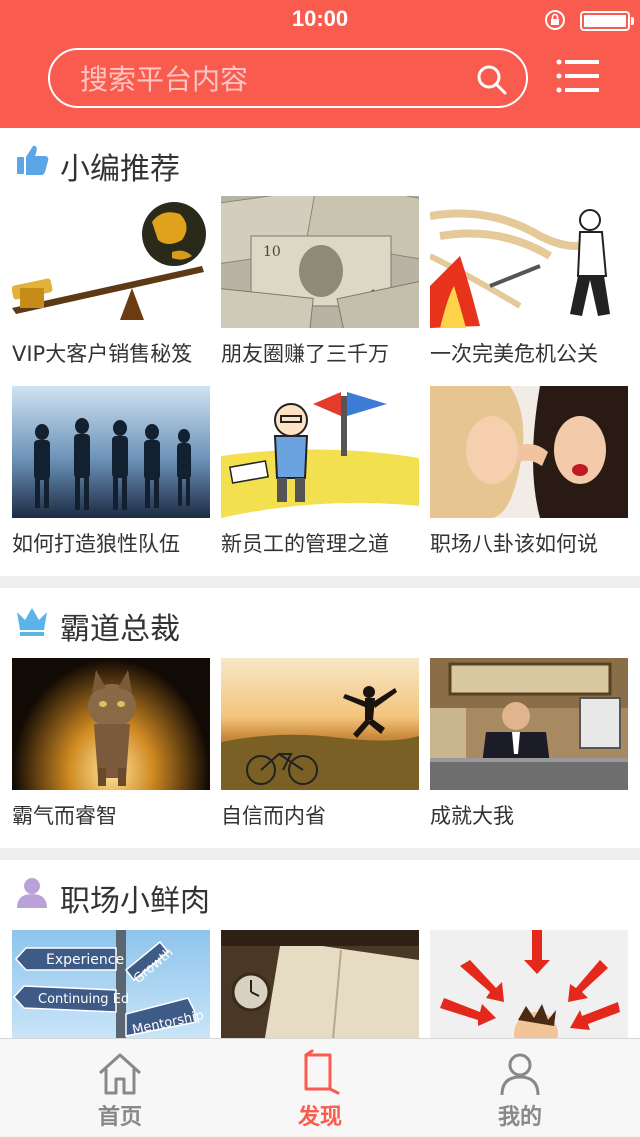 The width and height of the screenshot is (640, 1137). I want to click on app-header: 10:00, so click(320, 64).